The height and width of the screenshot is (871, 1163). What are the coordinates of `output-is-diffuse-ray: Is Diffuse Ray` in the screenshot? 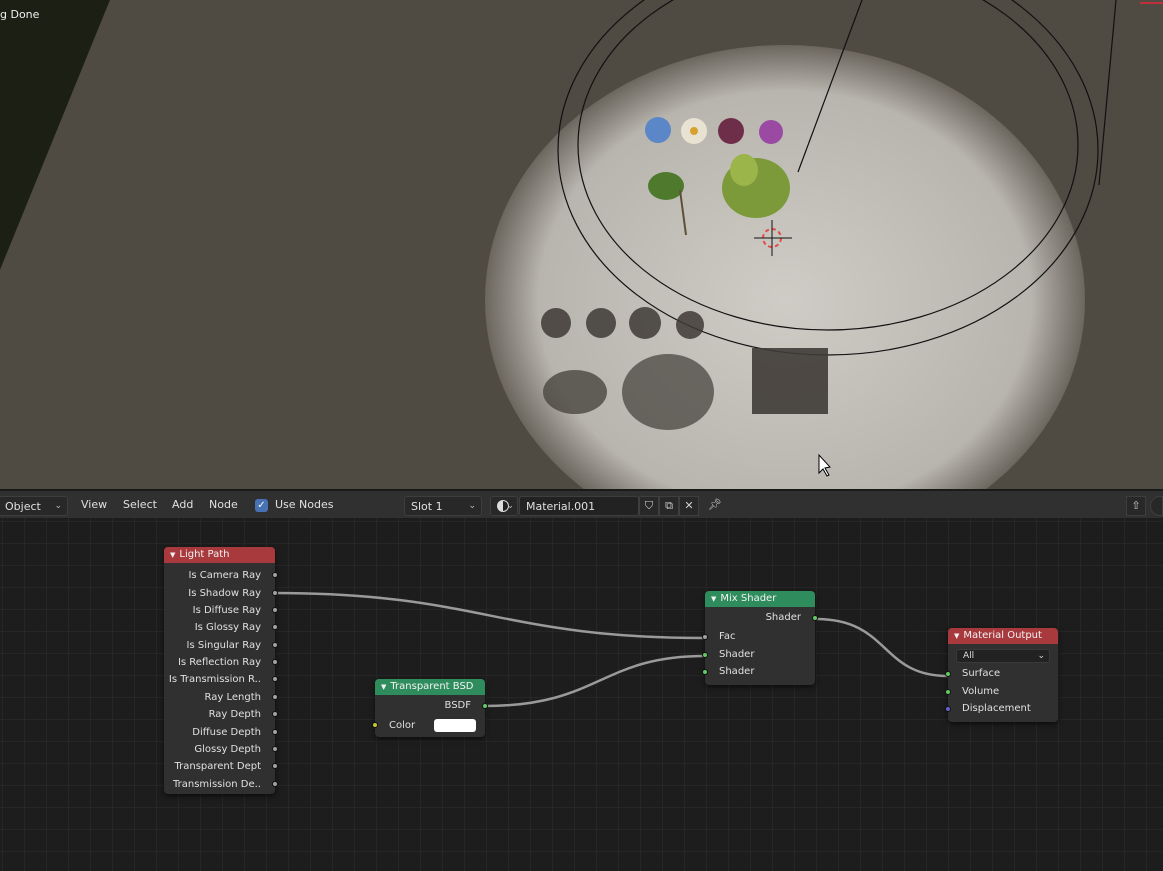 It's located at (226, 610).